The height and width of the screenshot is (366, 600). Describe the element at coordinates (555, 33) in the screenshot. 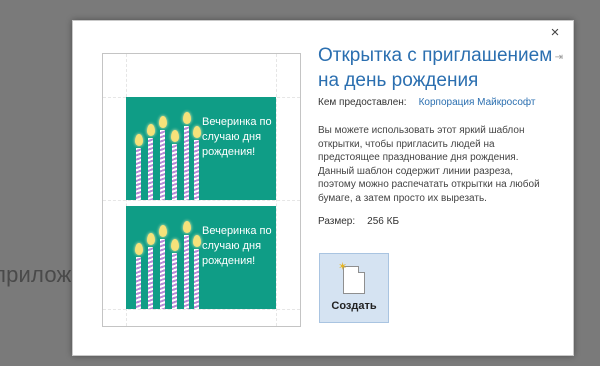

I see `close-icon: ×` at that location.